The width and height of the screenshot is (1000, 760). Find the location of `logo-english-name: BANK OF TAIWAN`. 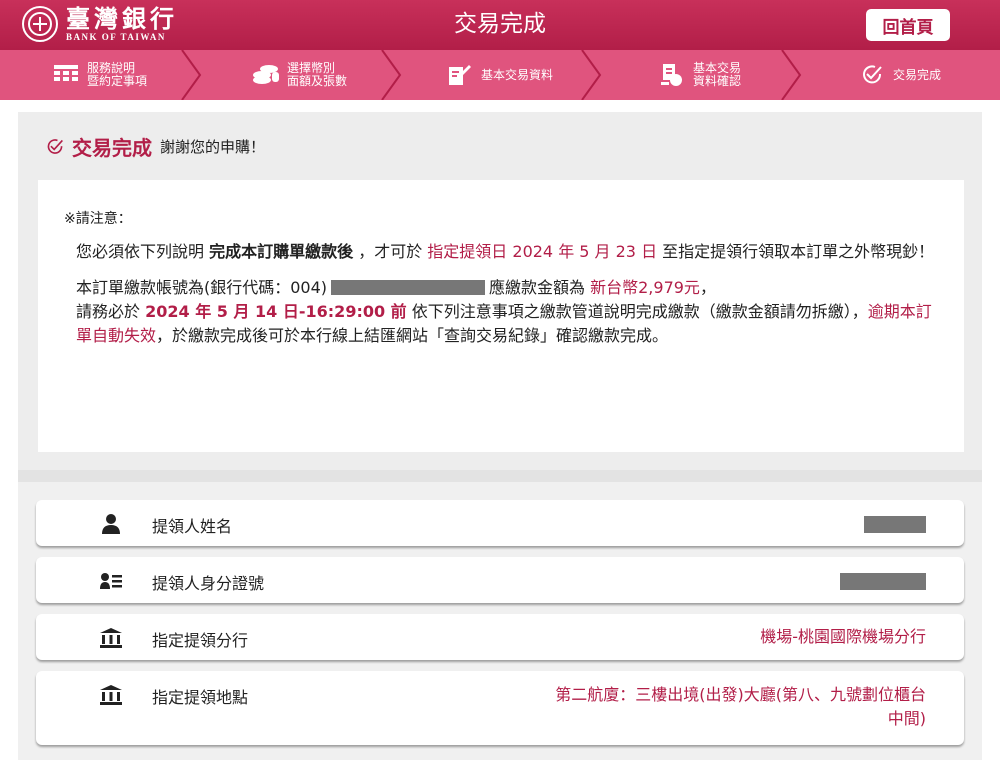

logo-english-name: BANK OF TAIWAN is located at coordinates (116, 37).